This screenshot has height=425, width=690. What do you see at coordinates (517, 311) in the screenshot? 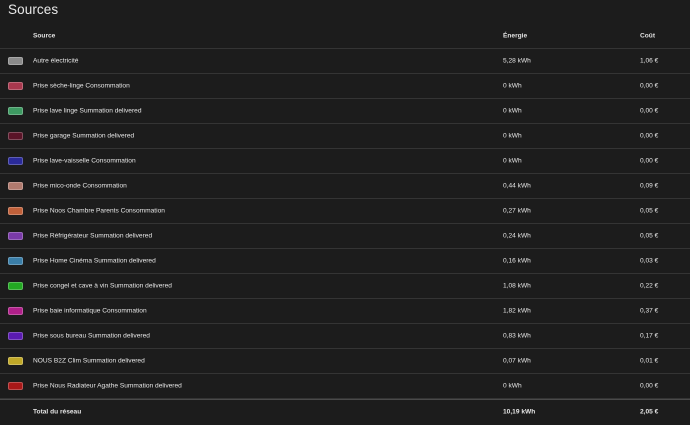
I see `source-energy: 1,82 kWh` at bounding box center [517, 311].